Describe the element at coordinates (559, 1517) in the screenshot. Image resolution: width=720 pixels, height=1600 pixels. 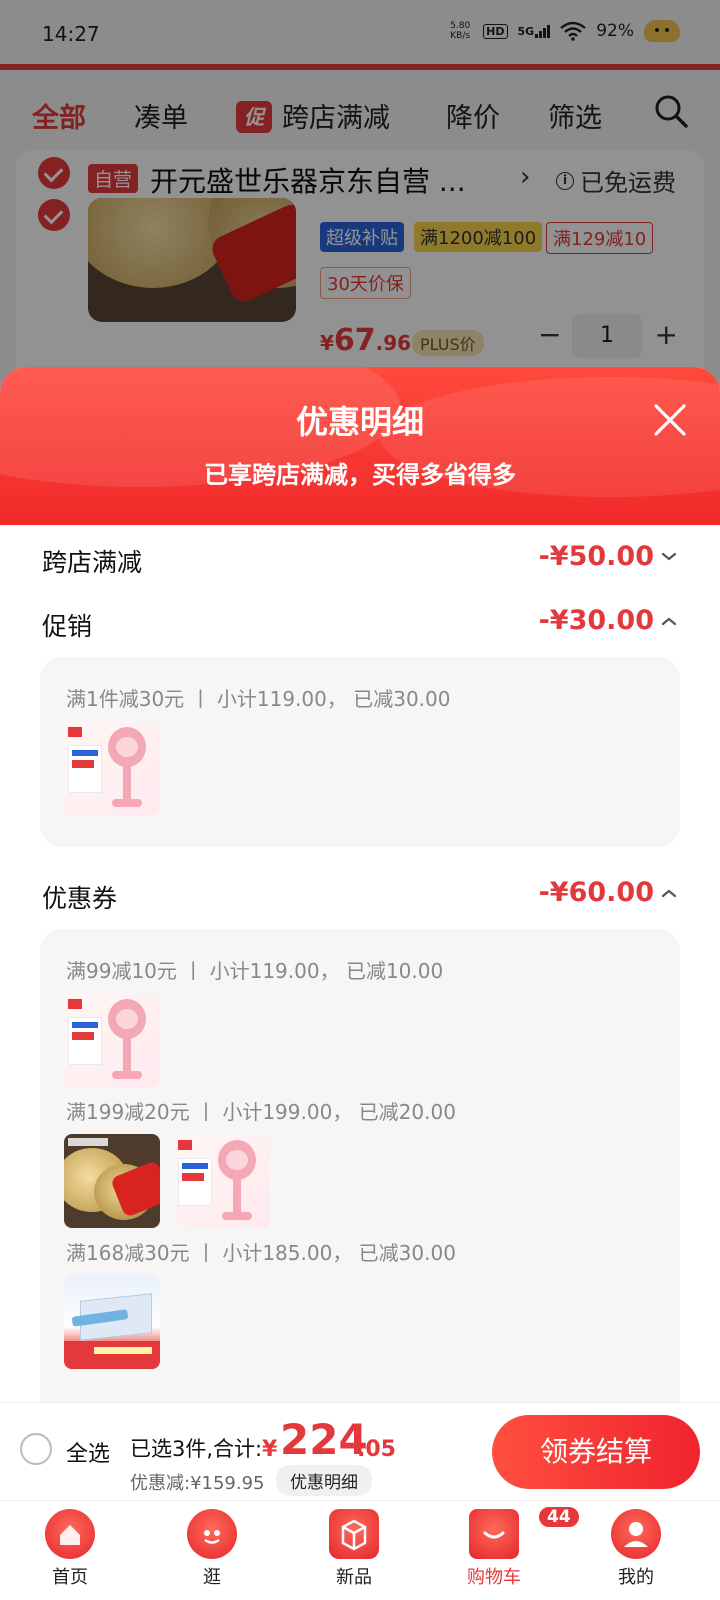
I see `cart-count-badge: 44` at that location.